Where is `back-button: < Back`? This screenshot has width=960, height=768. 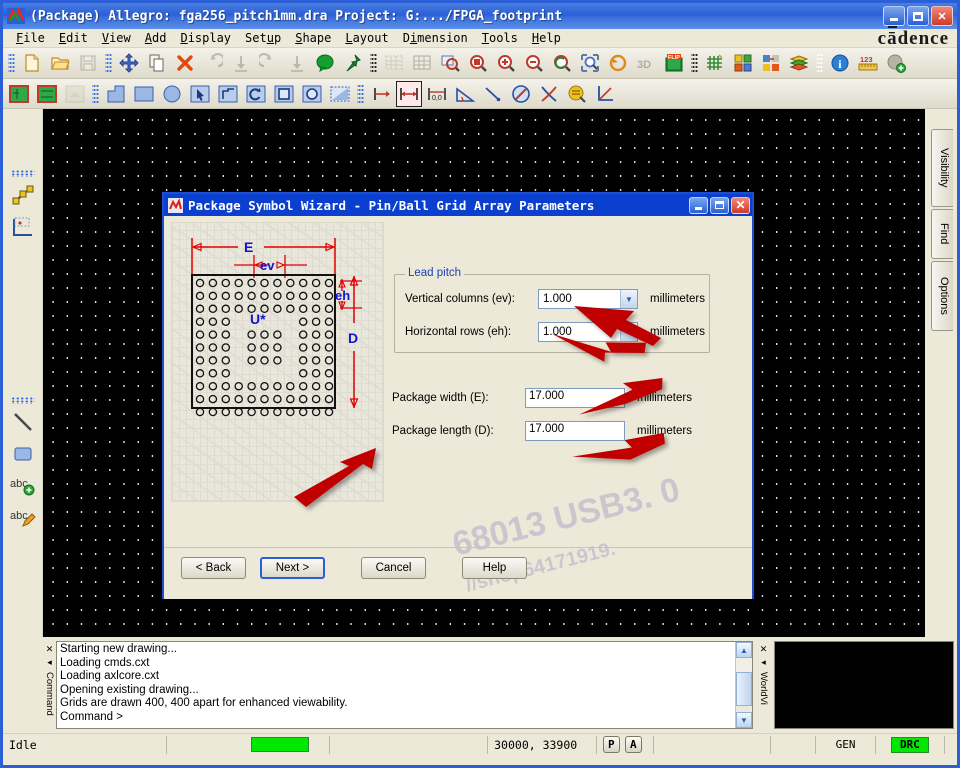
back-button: < Back is located at coordinates (213, 568).